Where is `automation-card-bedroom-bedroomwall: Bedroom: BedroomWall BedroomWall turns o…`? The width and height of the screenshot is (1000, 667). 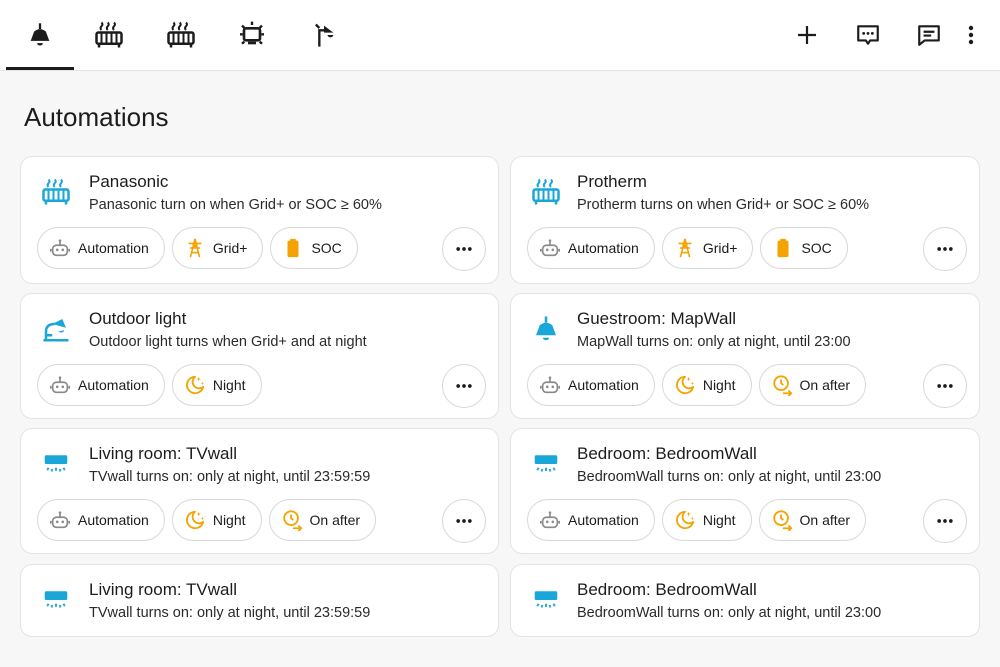
automation-card-bedroom-bedroomwall: Bedroom: BedroomWall BedroomWall turns o… is located at coordinates (745, 491).